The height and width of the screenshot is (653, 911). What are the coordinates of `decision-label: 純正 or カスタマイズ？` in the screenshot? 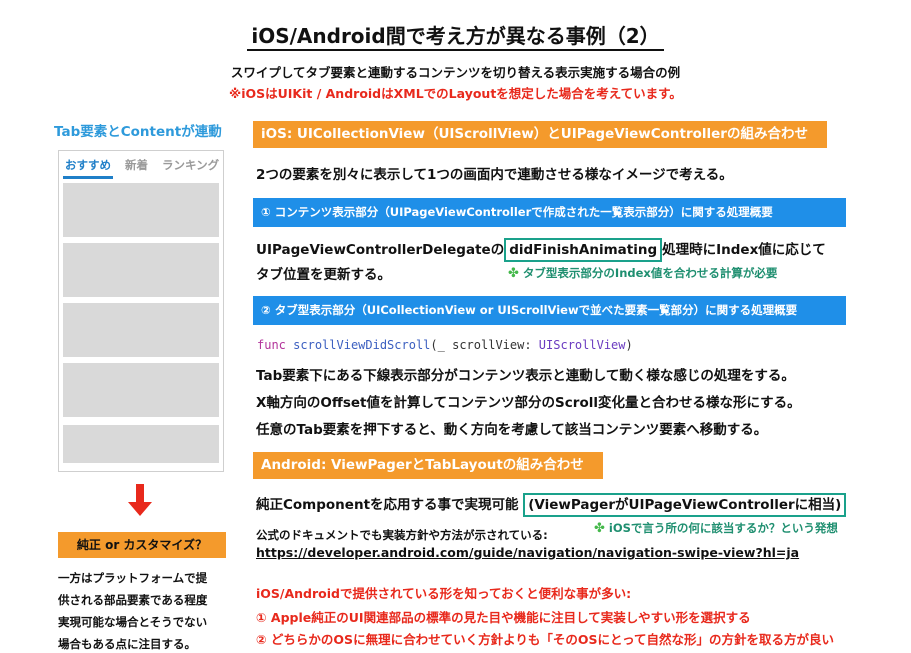 It's located at (142, 545).